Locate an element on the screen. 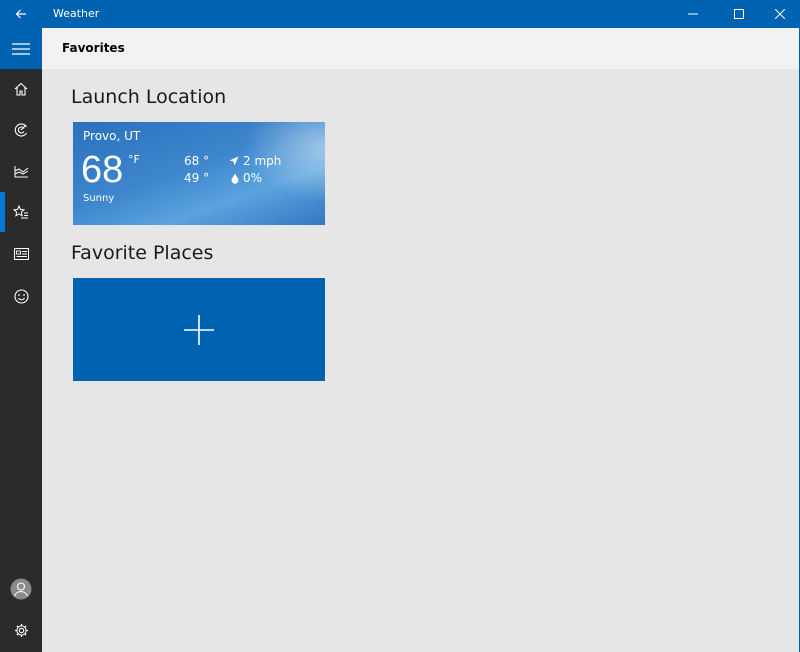 The image size is (800, 652). tile-location: Provo, UT is located at coordinates (112, 136).